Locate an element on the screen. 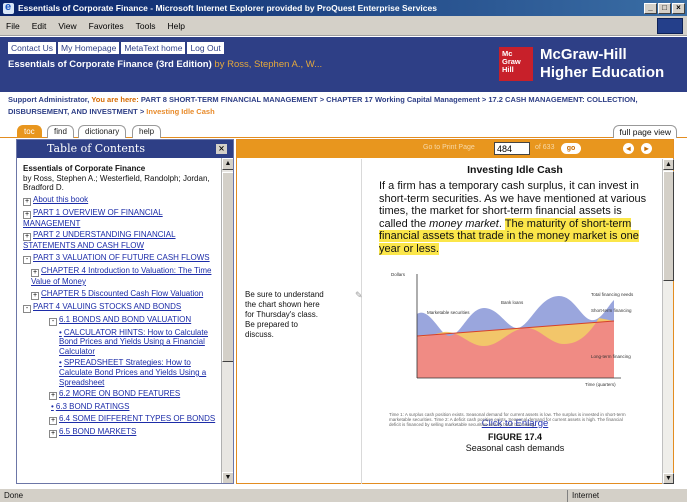 The height and width of the screenshot is (502, 687). minimize-button: _ is located at coordinates (650, 8).